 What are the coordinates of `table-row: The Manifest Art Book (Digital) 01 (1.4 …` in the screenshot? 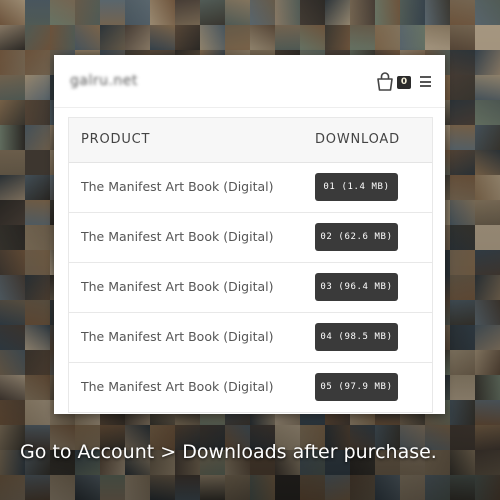 It's located at (250, 188).